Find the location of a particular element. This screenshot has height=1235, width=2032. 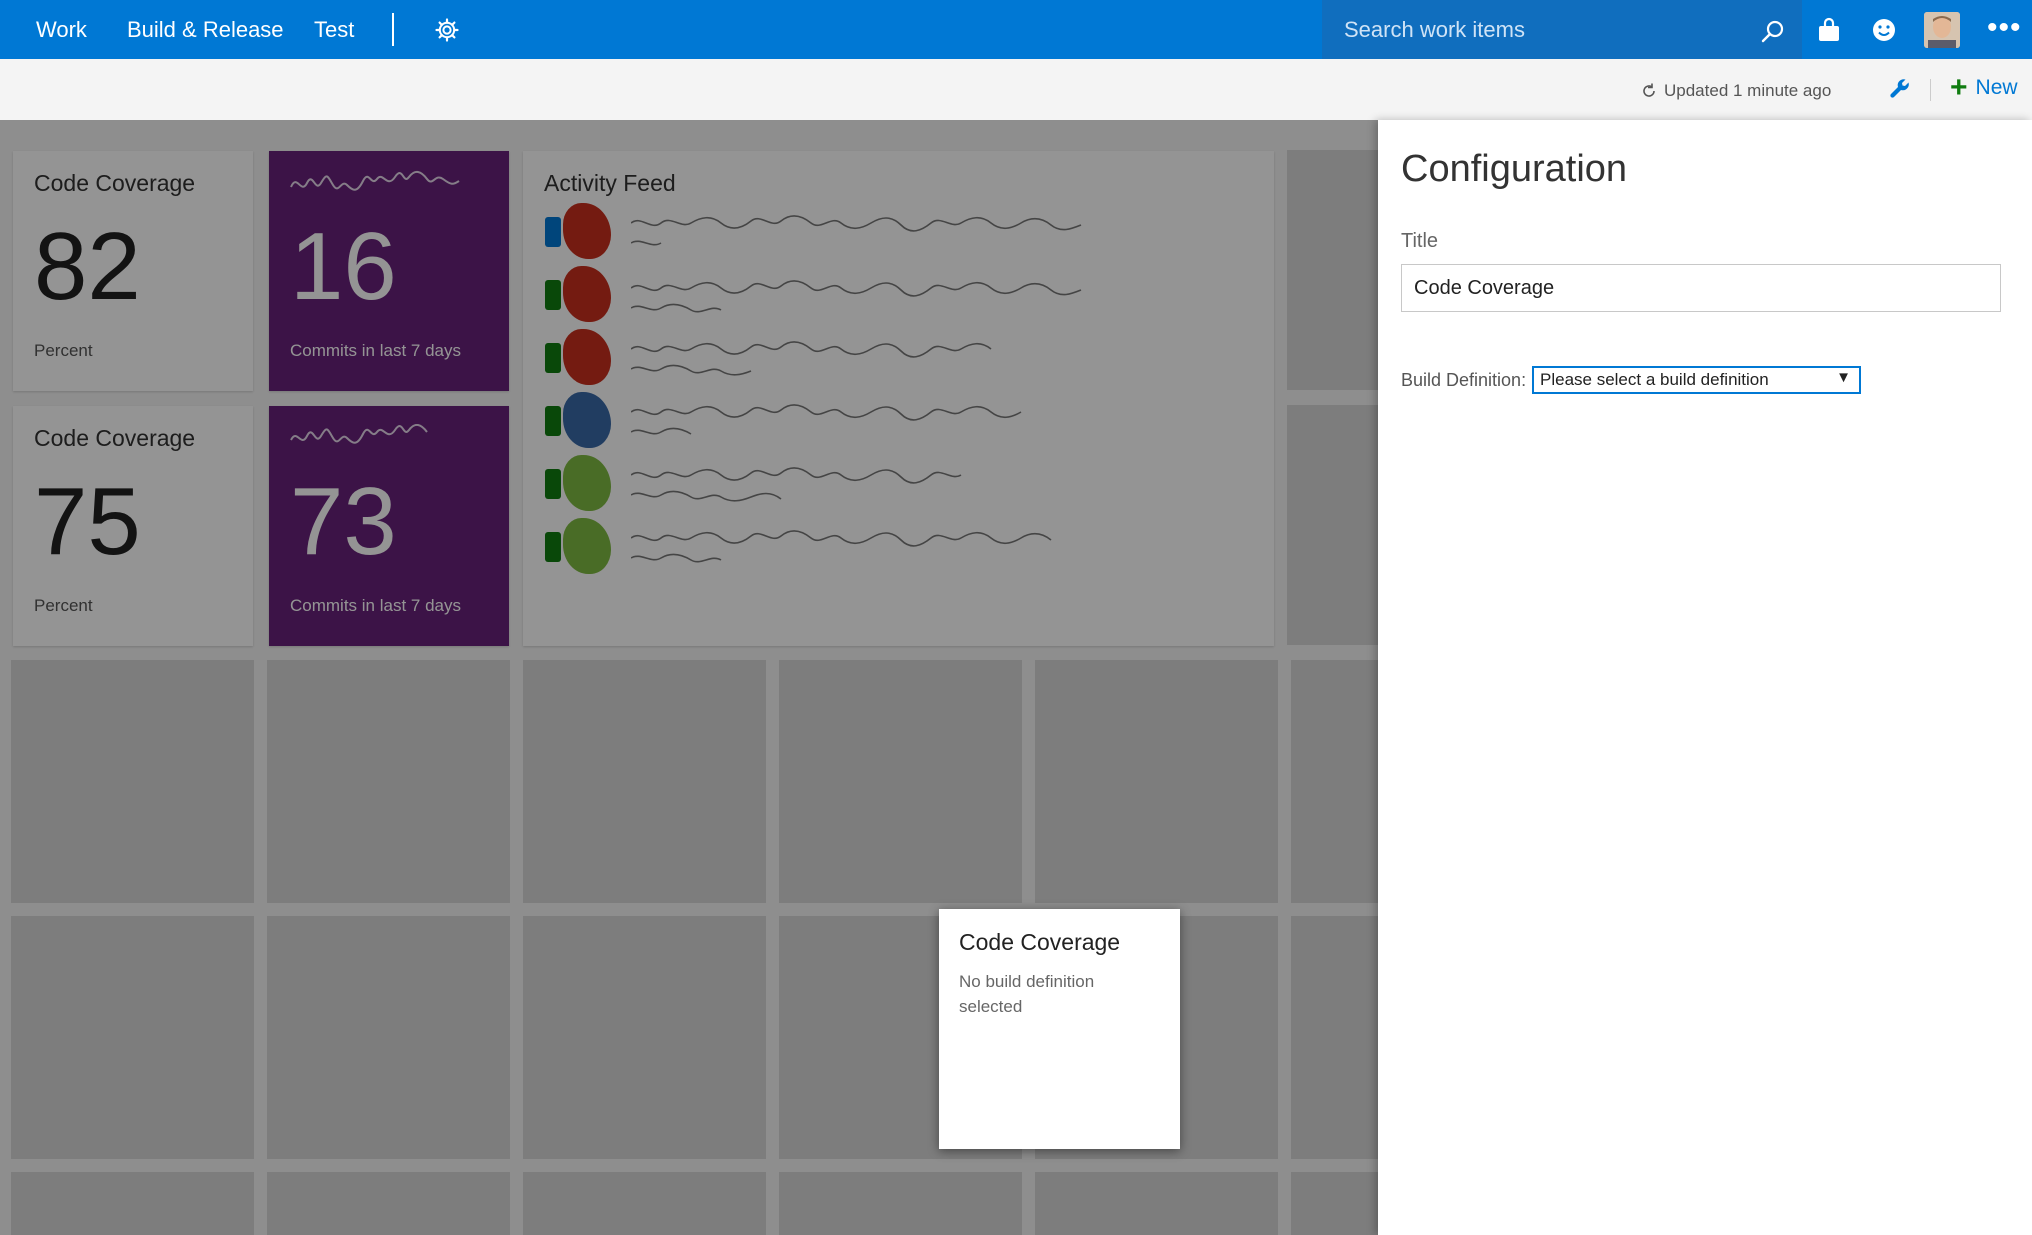

dropdown-arrow-icon: ▼ is located at coordinates (1843, 377).